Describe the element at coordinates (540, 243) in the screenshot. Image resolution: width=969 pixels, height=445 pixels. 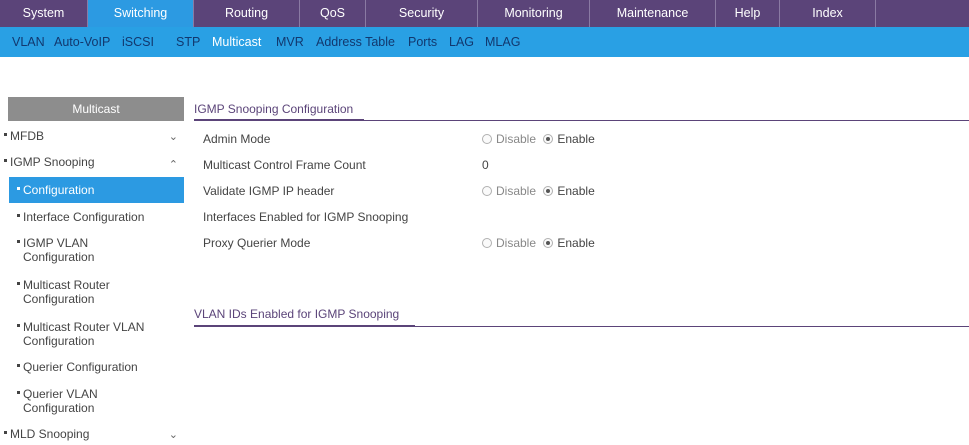
I see `proxy-querier-radio-group: Disable Enable` at that location.